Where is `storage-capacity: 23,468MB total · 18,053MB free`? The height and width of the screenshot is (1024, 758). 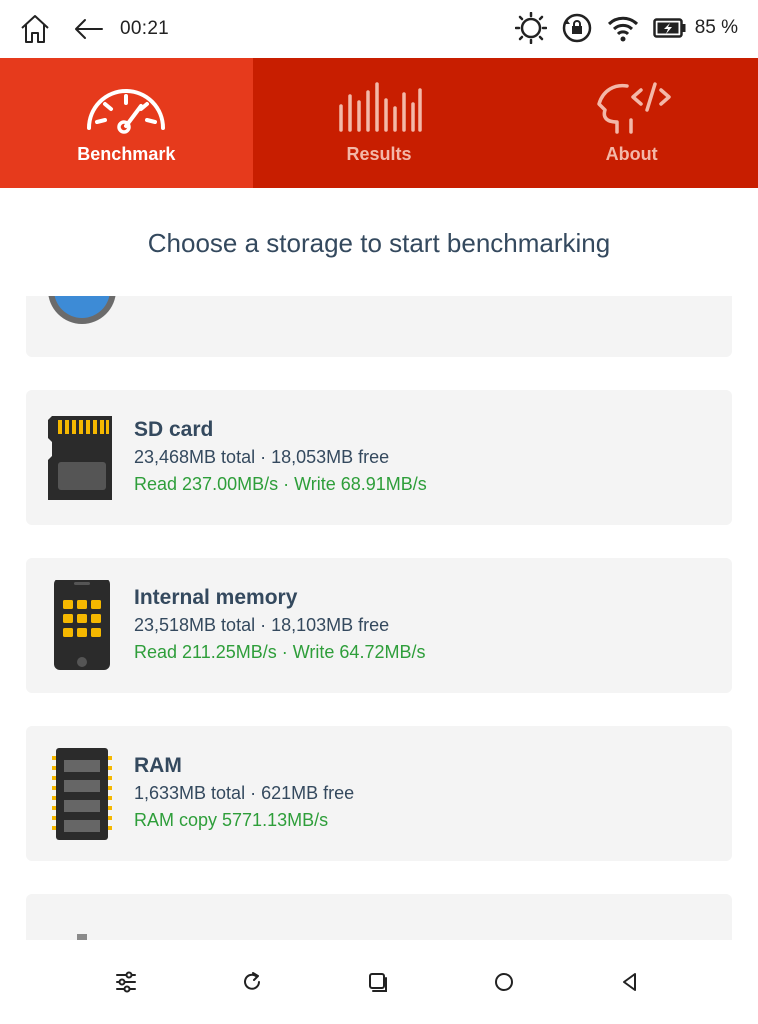
storage-capacity: 23,468MB total · 18,053MB free is located at coordinates (262, 457).